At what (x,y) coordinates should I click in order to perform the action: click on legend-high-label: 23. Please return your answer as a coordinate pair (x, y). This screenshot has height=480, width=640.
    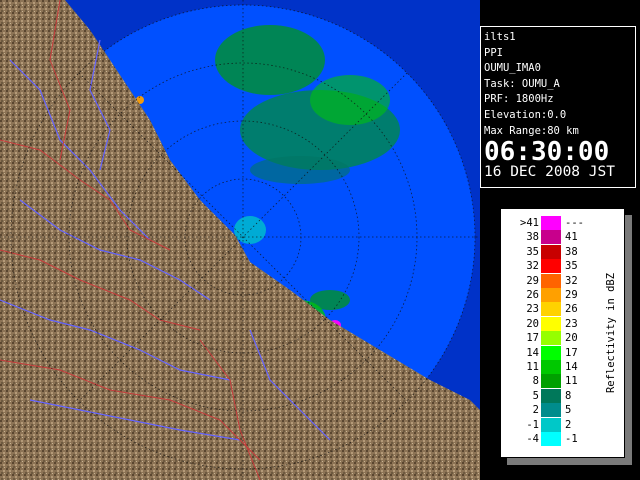
    Looking at the image, I should click on (571, 323).